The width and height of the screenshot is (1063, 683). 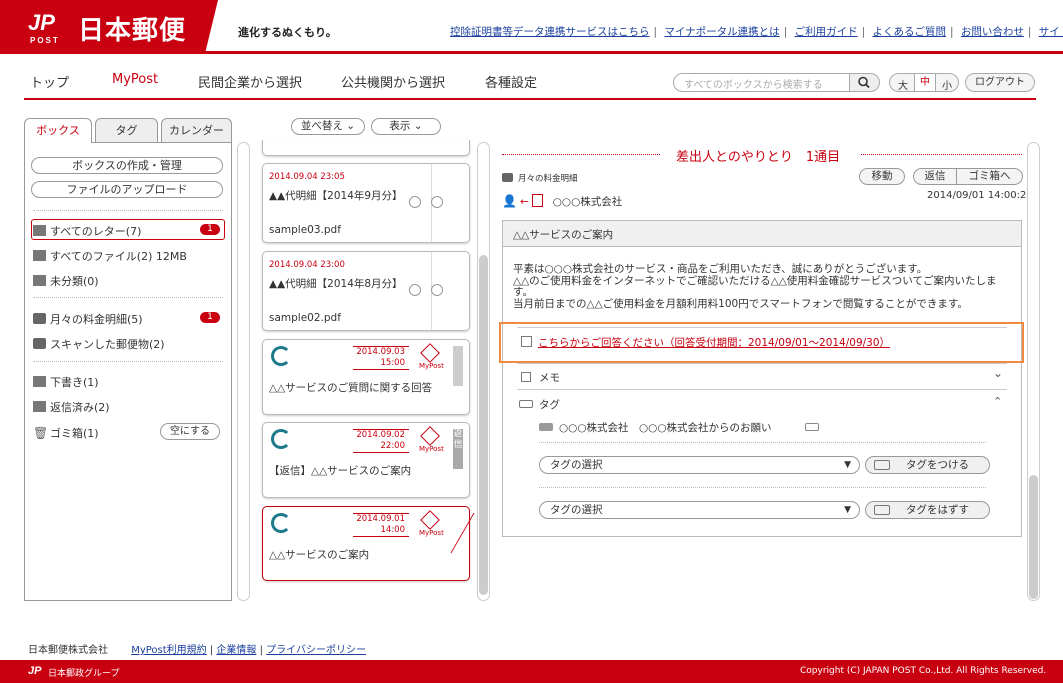 What do you see at coordinates (96, 231) in the screenshot?
I see `all-letters-label: すべてのレター(7)` at bounding box center [96, 231].